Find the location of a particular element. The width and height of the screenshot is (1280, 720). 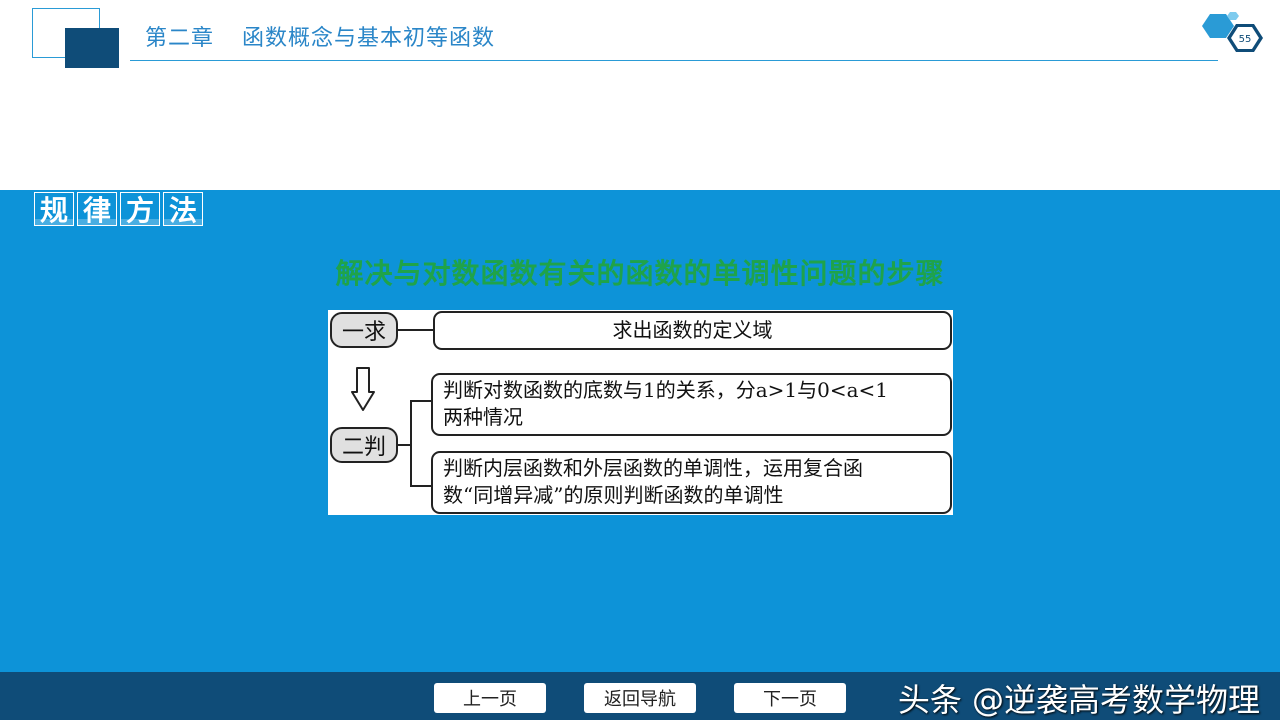

step3-box: 判断内层函数和外层函数的单调性，运用复合函 数“同增异减”的原则判断函数的单调性 is located at coordinates (691, 482).